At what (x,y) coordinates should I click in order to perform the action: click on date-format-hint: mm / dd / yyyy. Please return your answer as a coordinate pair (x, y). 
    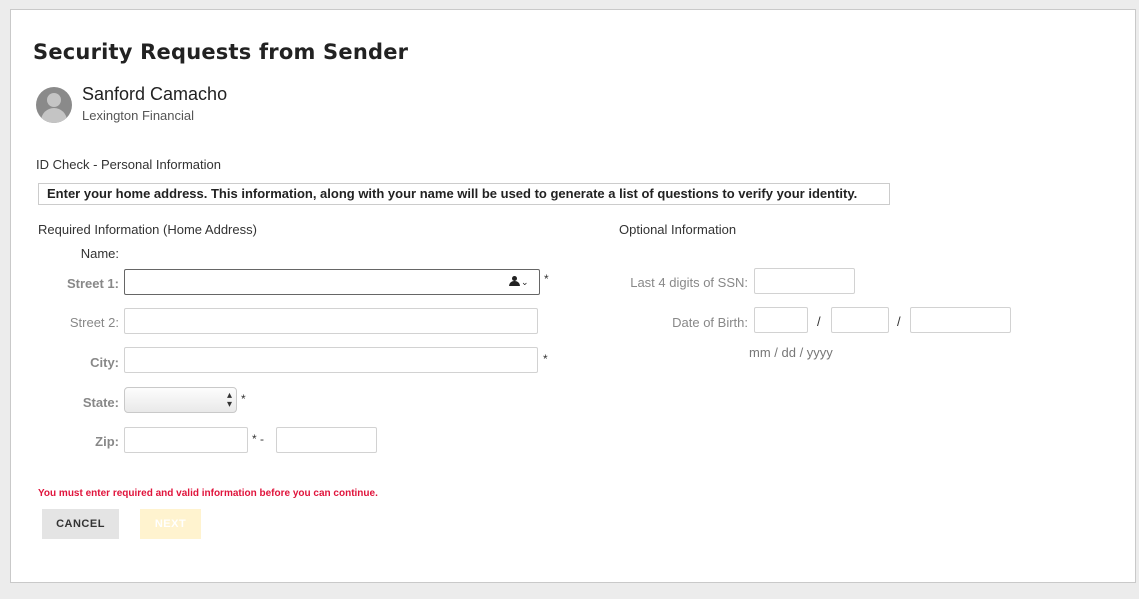
    Looking at the image, I should click on (791, 352).